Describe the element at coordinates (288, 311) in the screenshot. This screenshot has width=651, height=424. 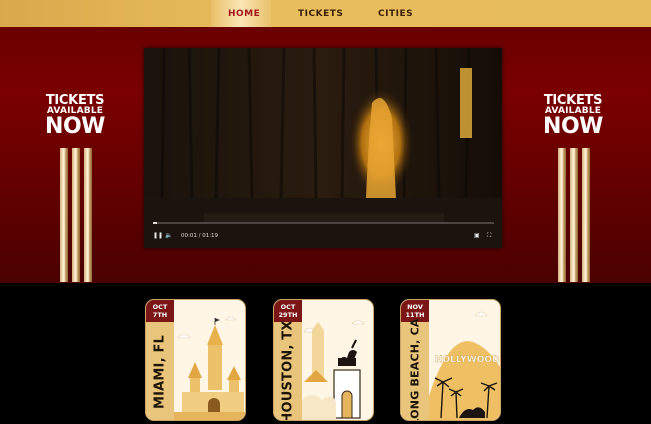
I see `date-badge: OCT 29TH` at that location.